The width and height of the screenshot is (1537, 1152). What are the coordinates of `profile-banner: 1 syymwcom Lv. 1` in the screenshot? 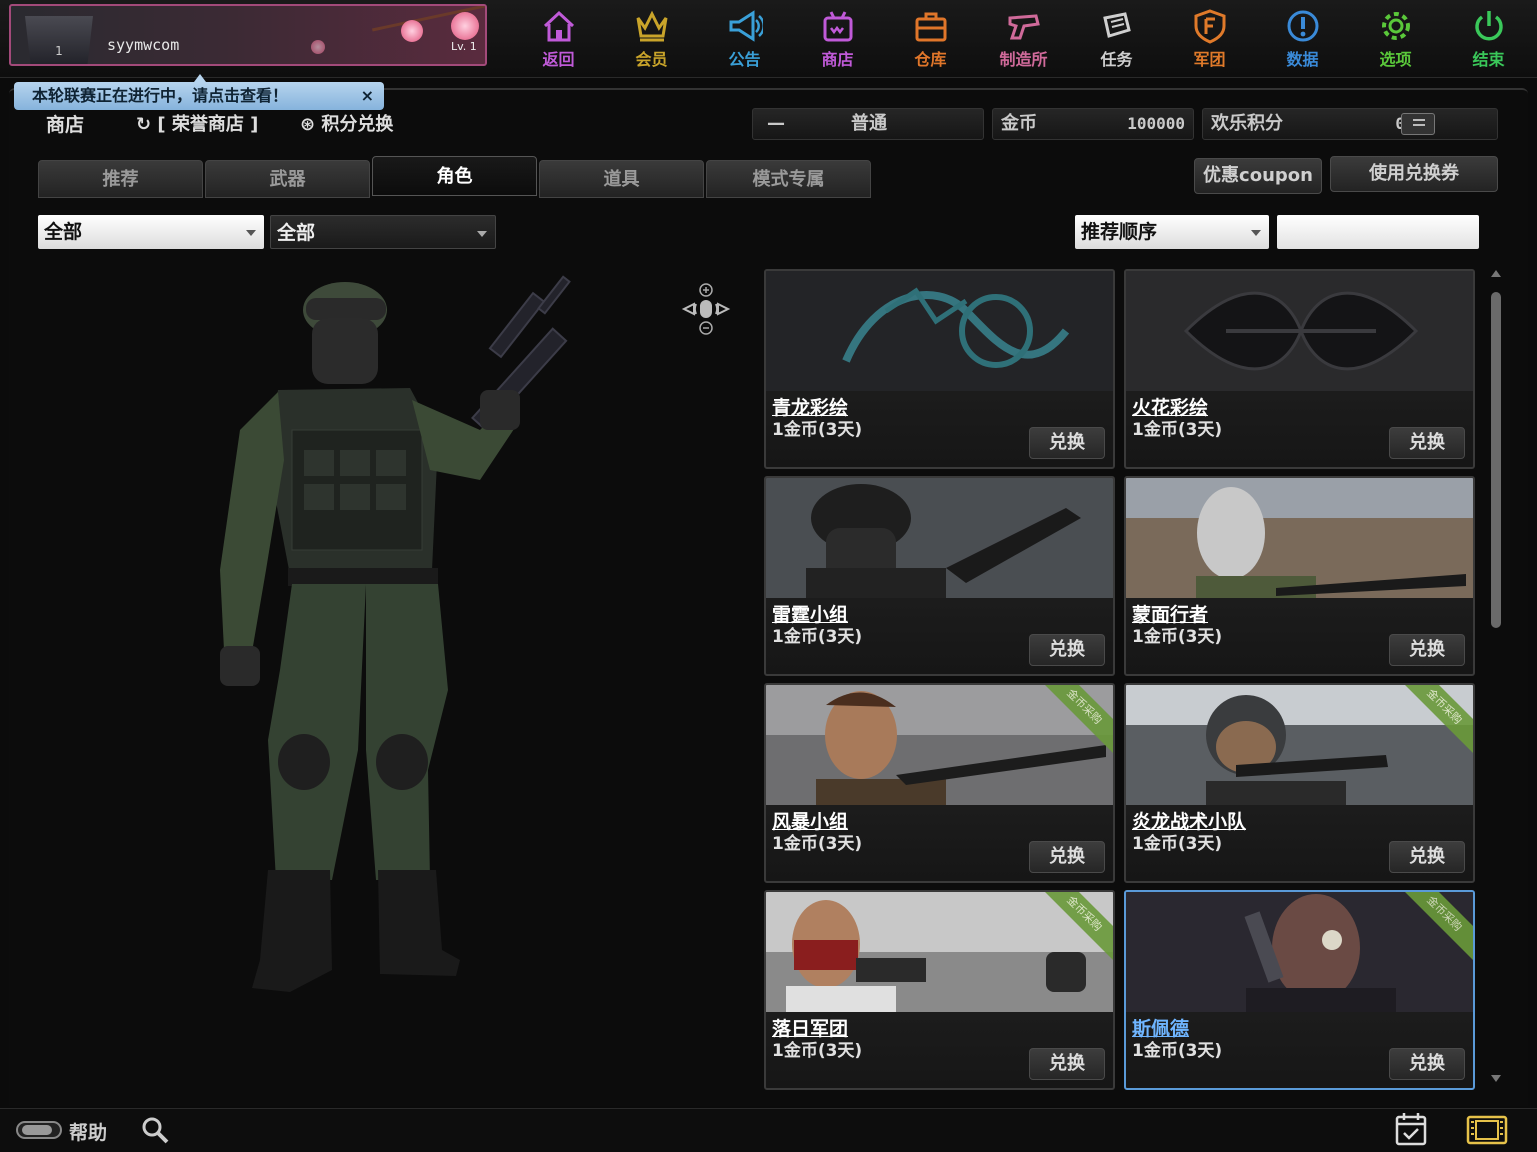 It's located at (248, 35).